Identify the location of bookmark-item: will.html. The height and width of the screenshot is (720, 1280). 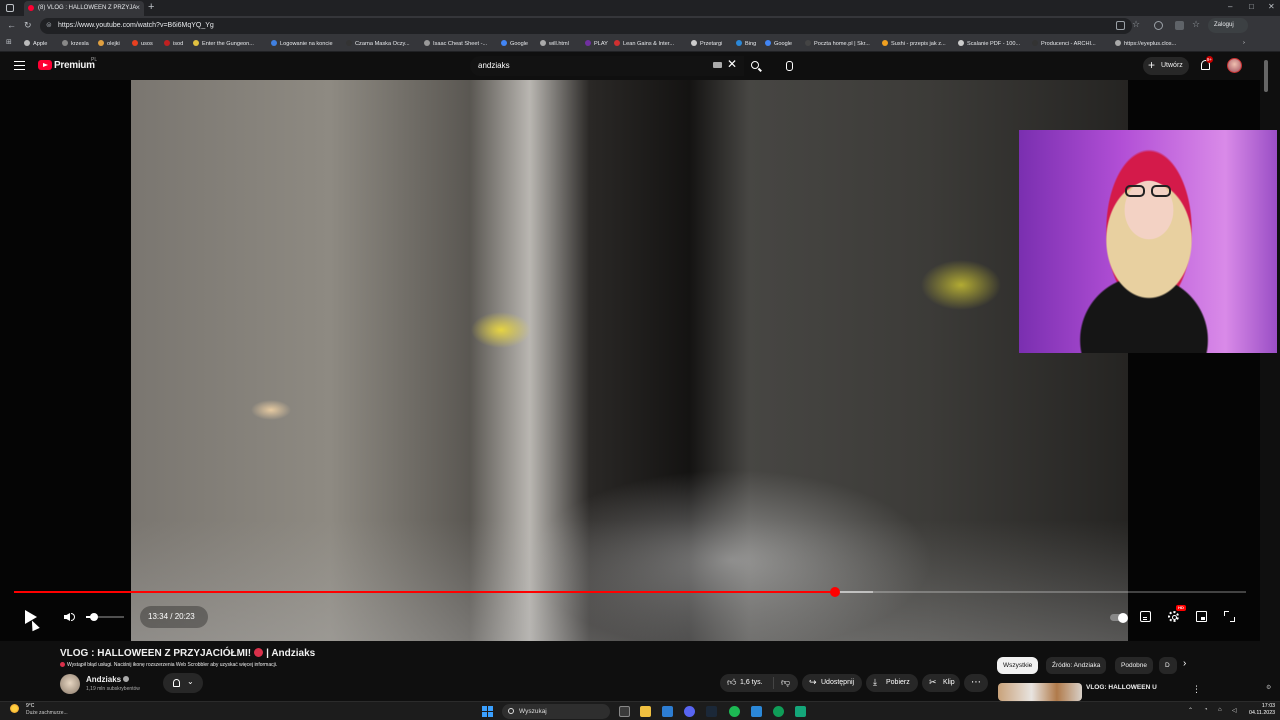
(554, 43).